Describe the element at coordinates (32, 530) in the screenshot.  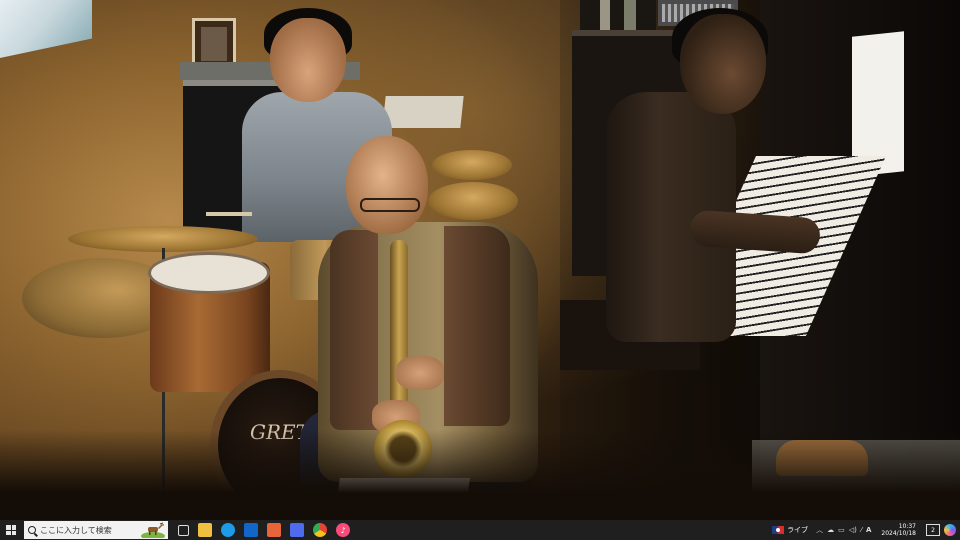
I see `search-icon` at that location.